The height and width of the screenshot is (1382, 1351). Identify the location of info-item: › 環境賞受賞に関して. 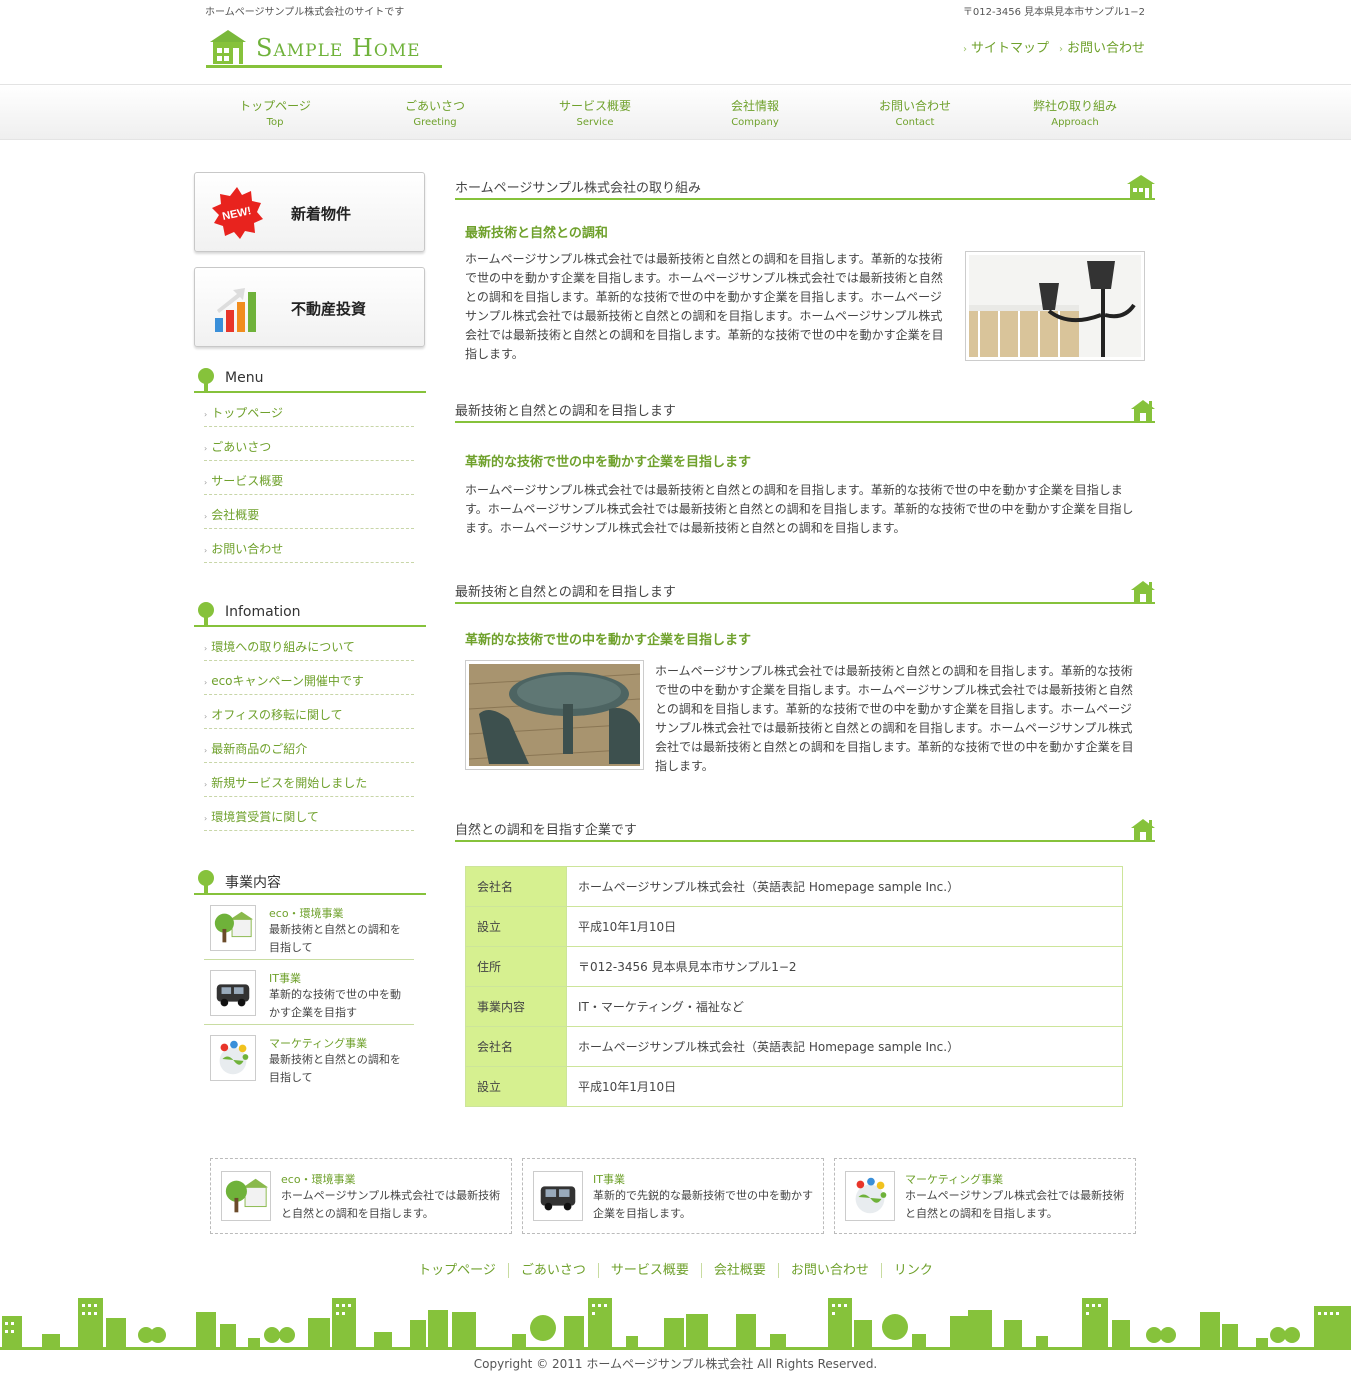
(309, 814).